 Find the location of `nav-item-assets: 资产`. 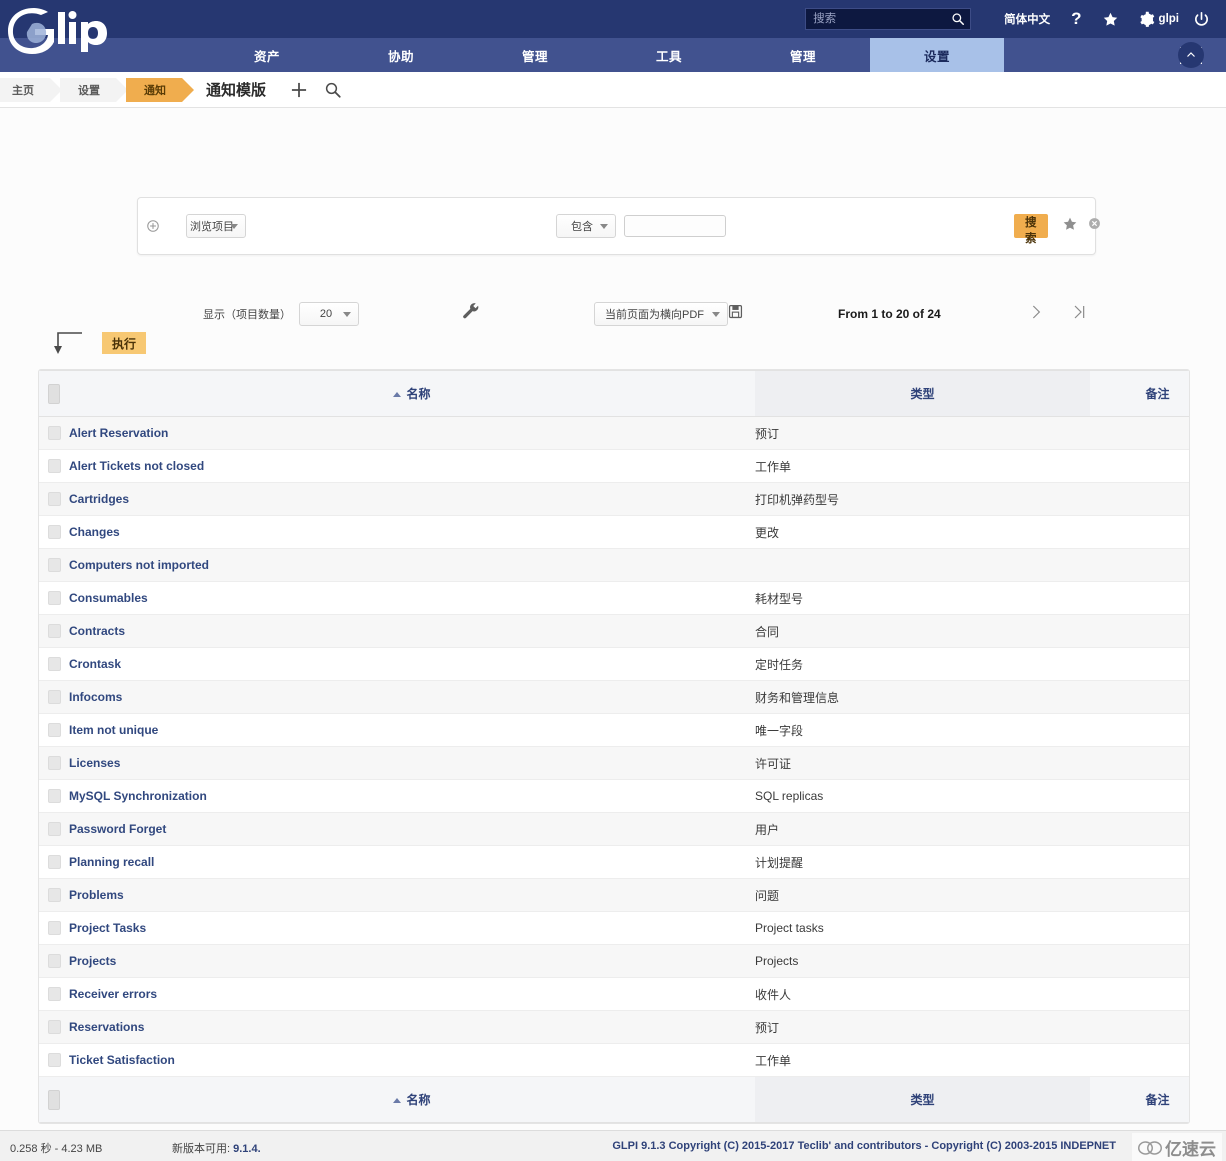

nav-item-assets: 资产 is located at coordinates (267, 55).